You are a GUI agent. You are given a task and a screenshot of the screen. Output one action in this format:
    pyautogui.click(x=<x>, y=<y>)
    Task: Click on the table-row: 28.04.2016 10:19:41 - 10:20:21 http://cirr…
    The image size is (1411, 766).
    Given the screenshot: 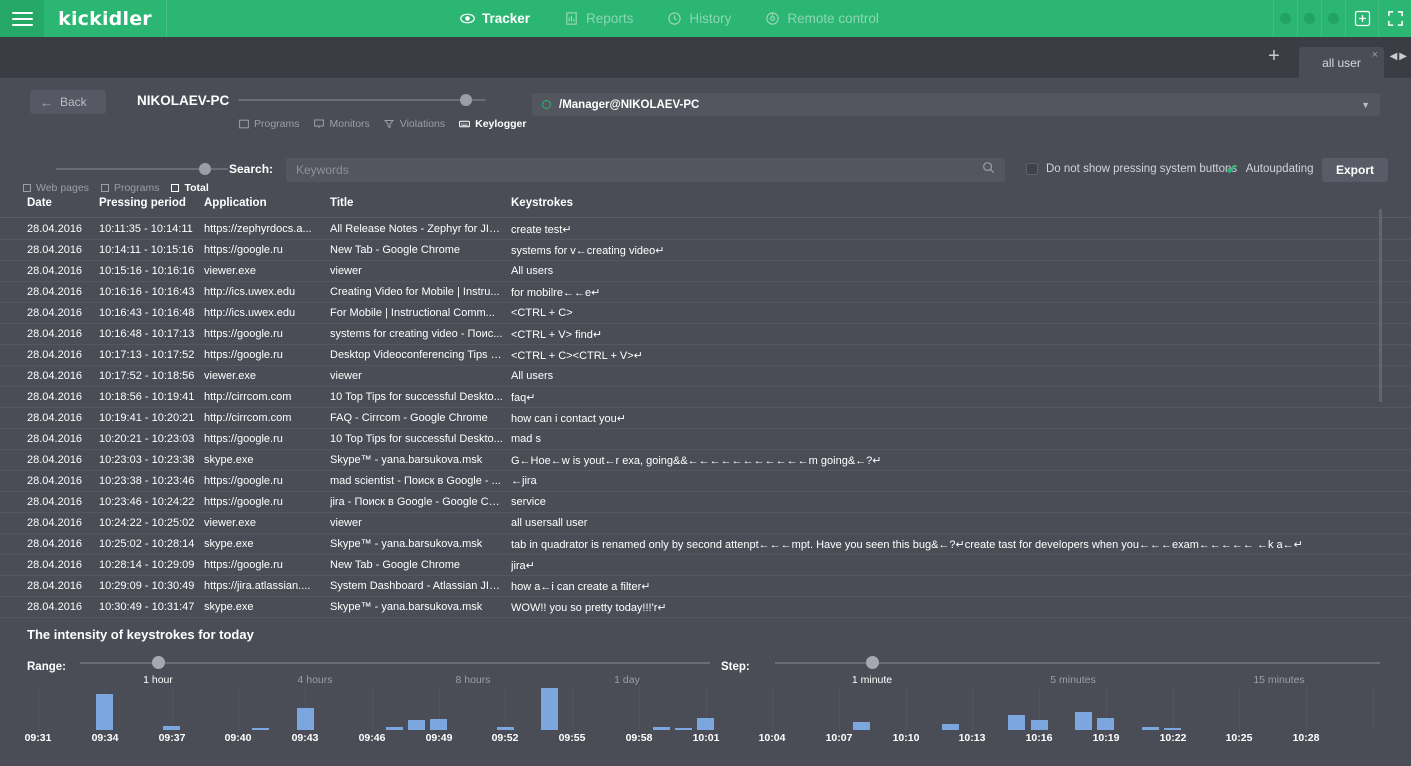 What is the action you would take?
    pyautogui.click(x=705, y=418)
    